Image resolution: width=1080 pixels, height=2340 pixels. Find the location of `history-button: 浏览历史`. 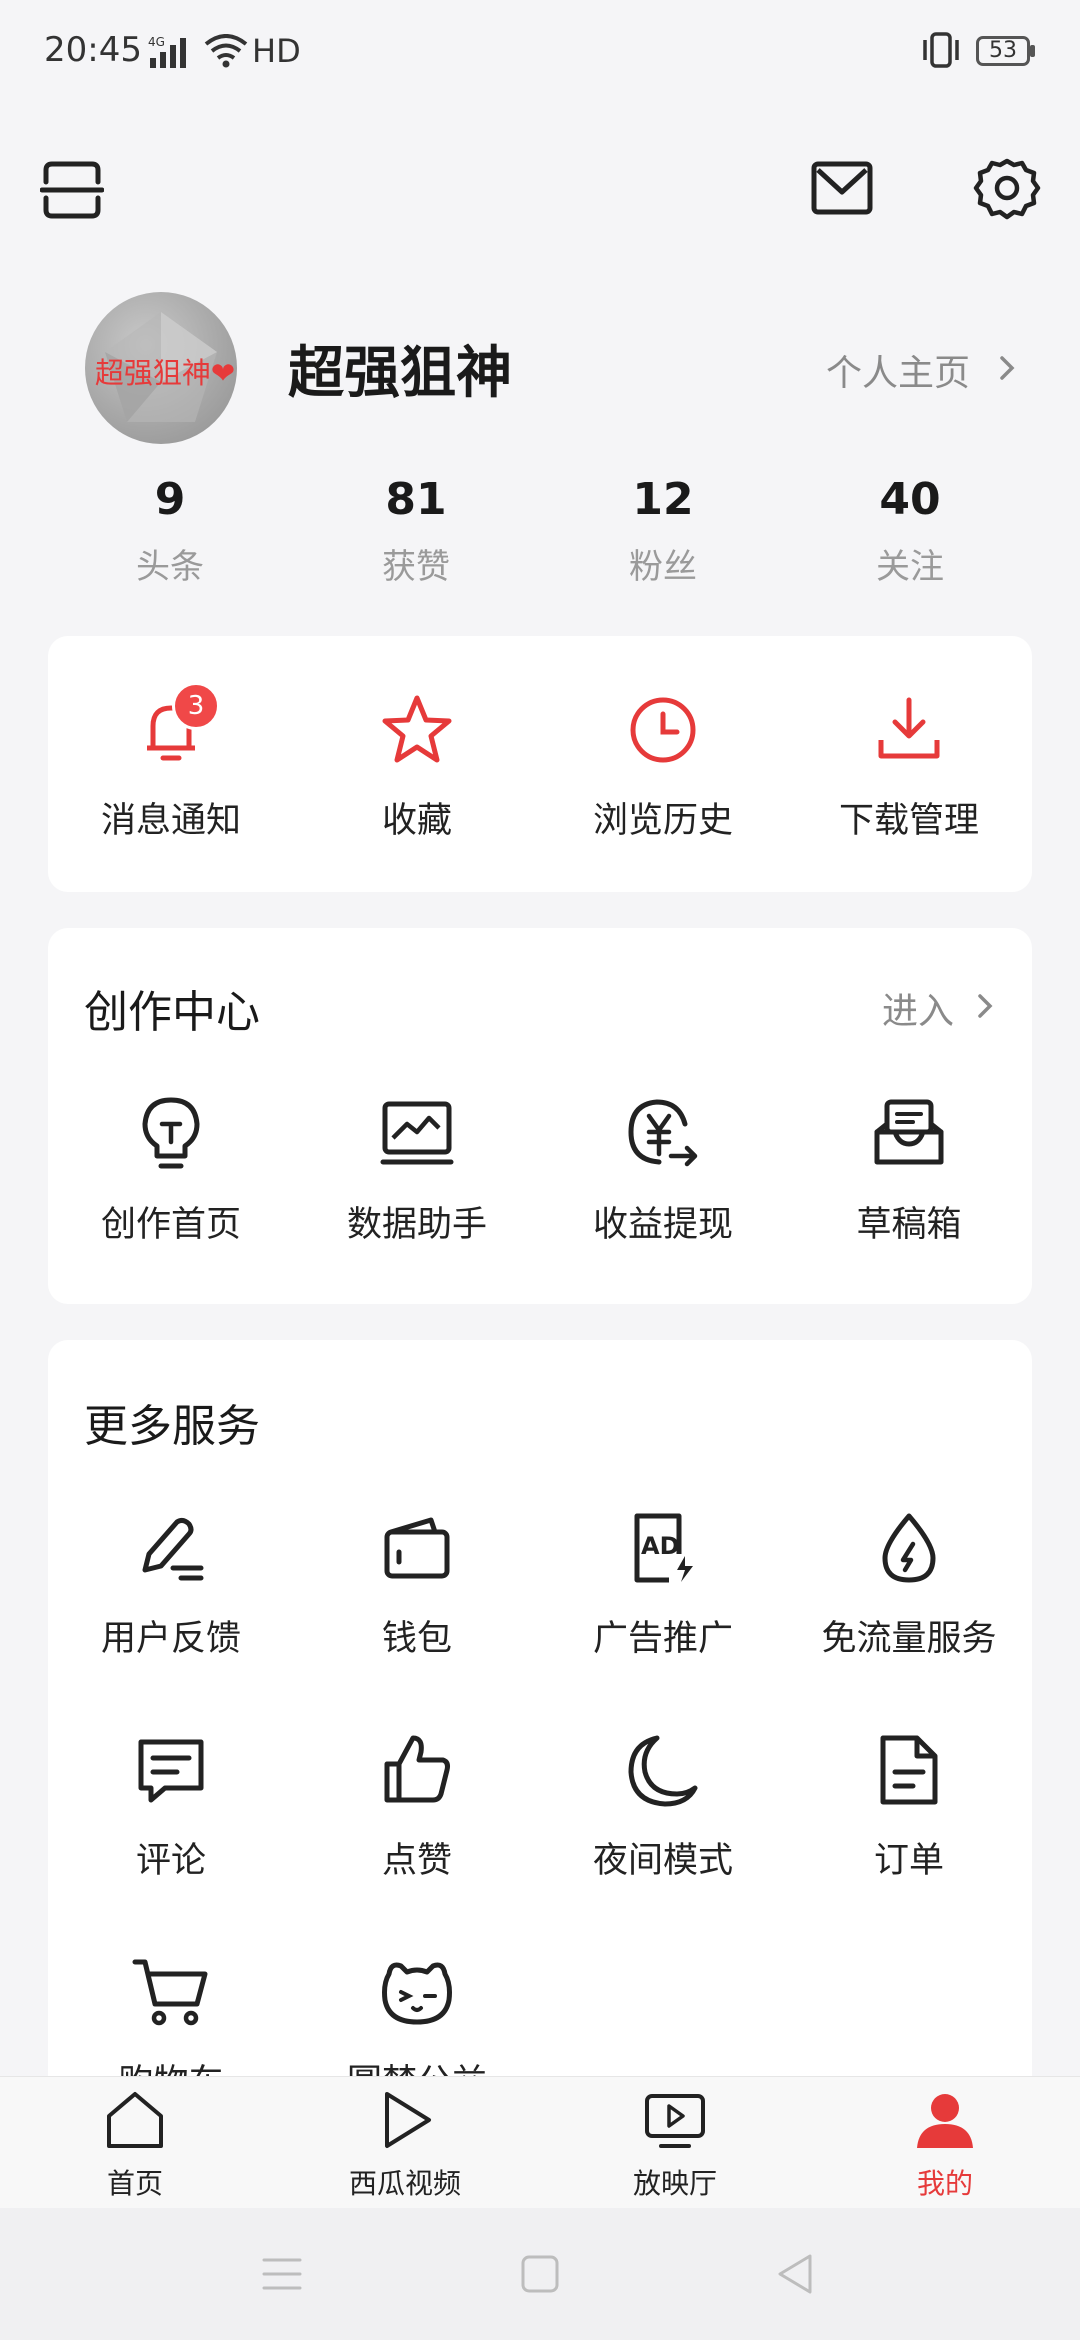

history-button: 浏览历史 is located at coordinates (663, 766).